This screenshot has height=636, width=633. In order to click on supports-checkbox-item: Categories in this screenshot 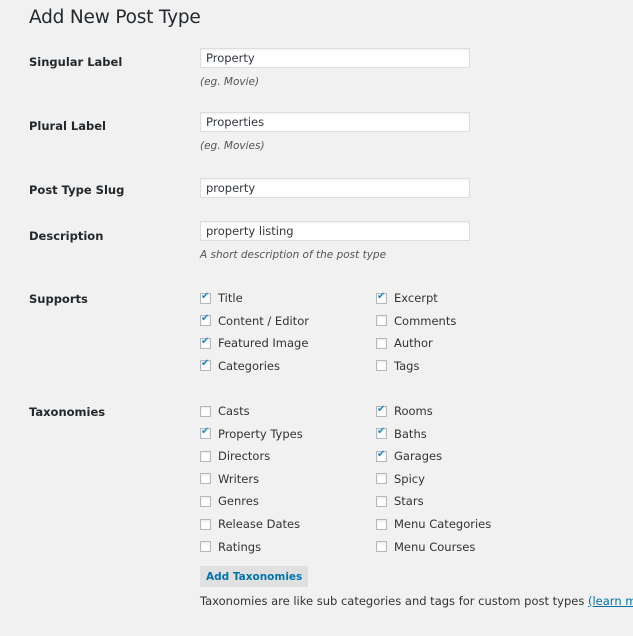, I will do `click(240, 365)`.